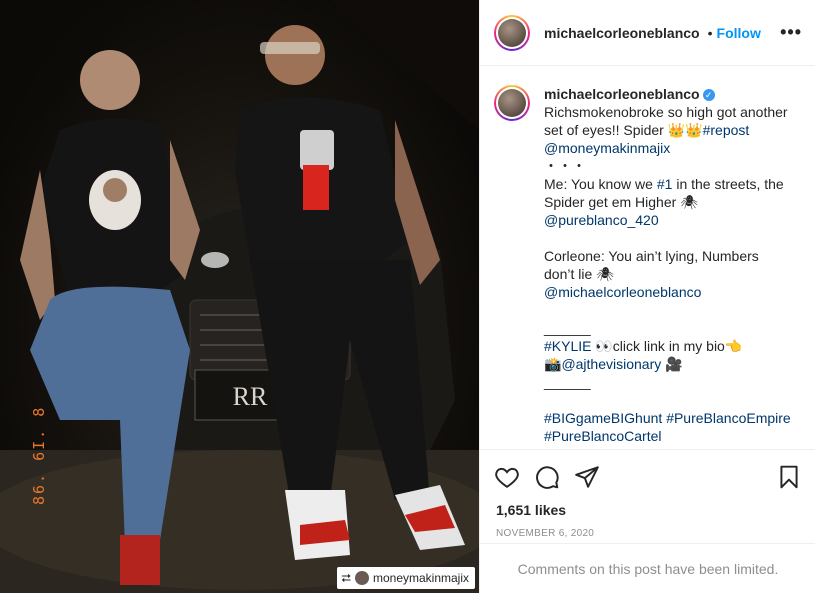 This screenshot has height=594, width=815. Describe the element at coordinates (361, 578) in the screenshot. I see `repost-avatar` at that location.